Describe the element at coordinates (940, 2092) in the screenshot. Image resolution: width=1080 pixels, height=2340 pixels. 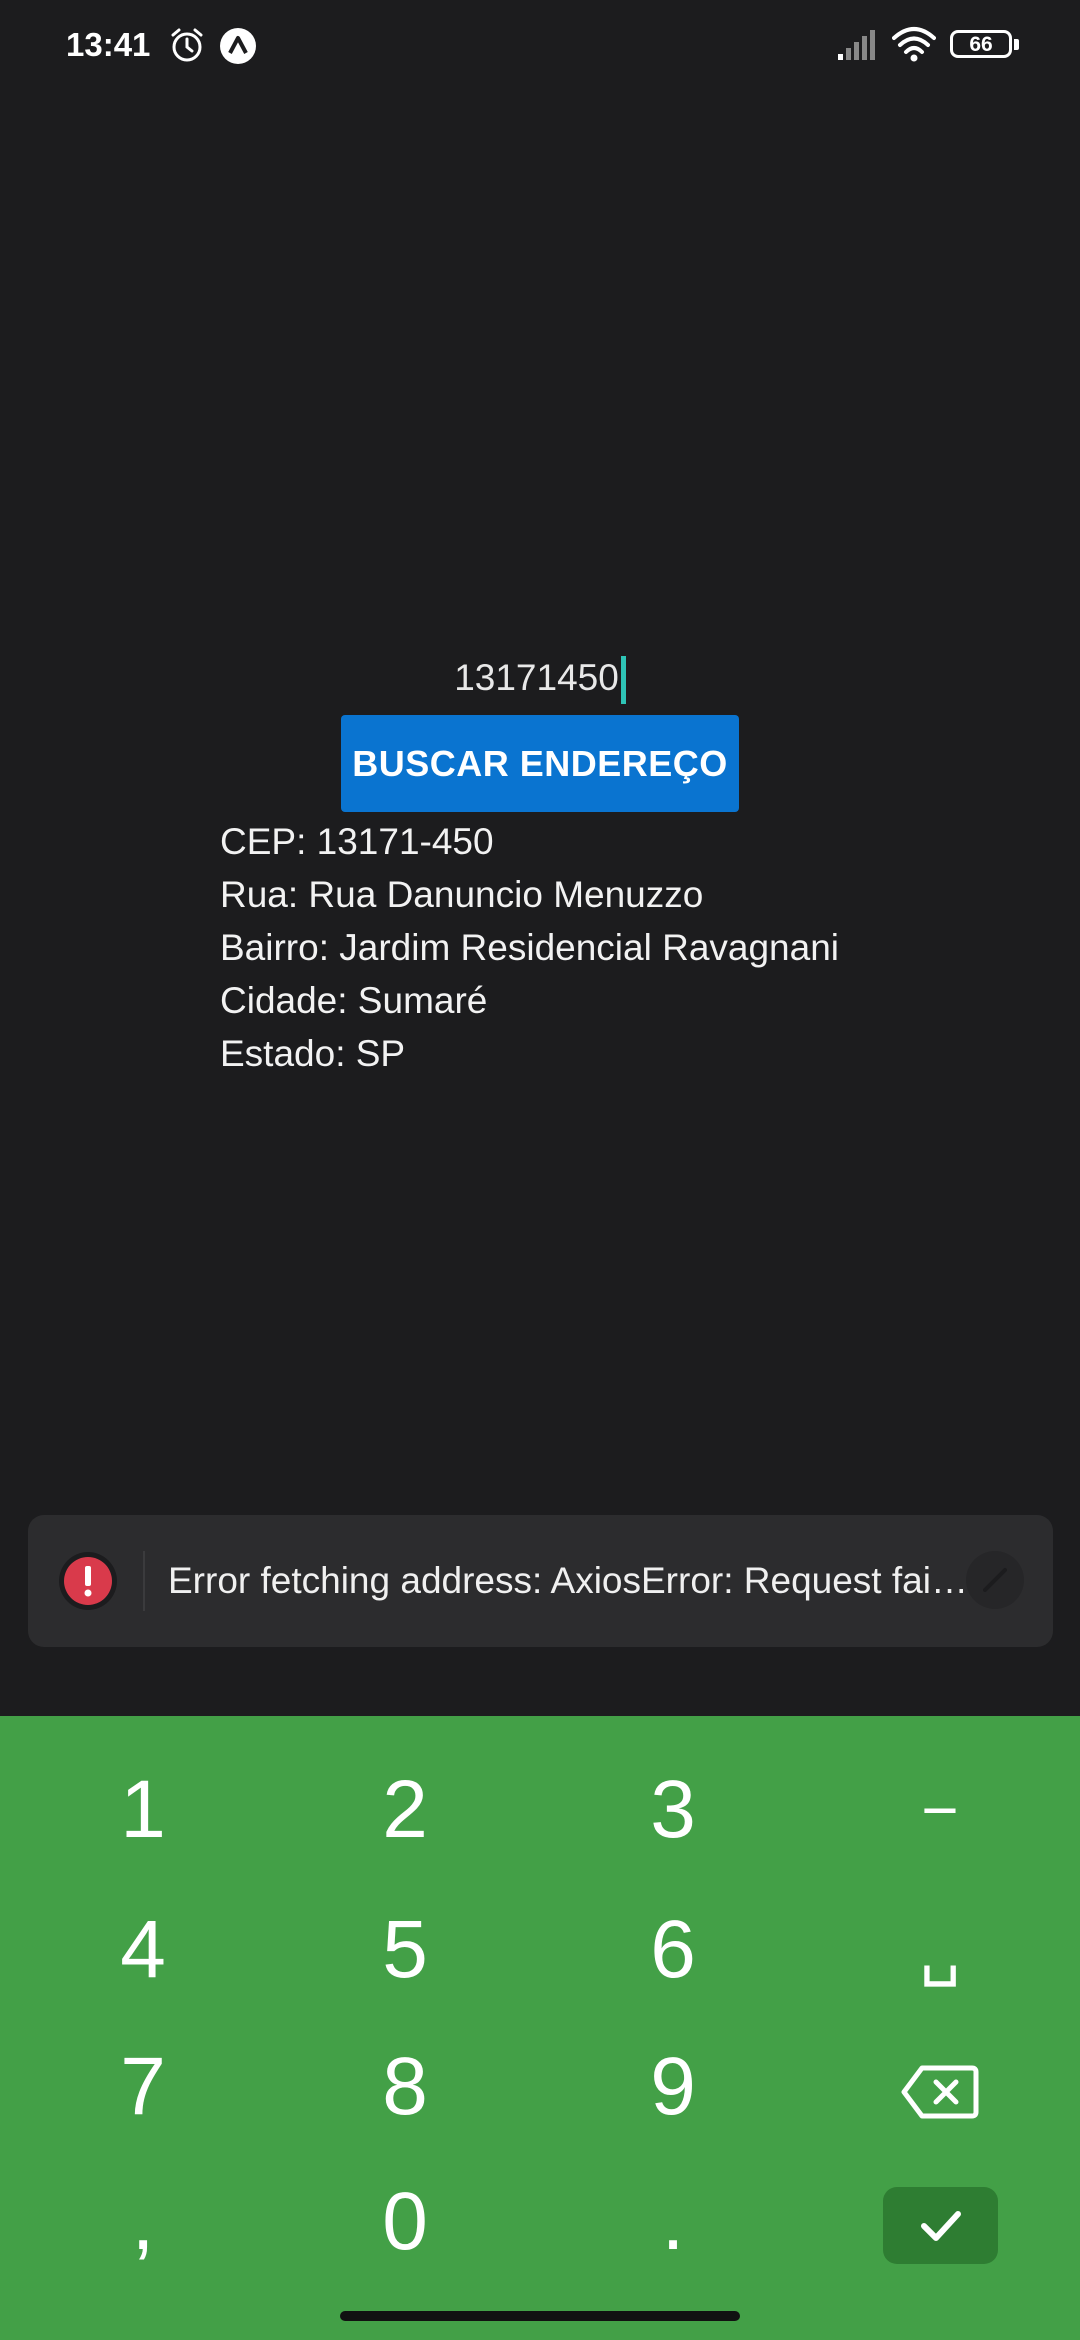
I see `backspace-icon` at that location.